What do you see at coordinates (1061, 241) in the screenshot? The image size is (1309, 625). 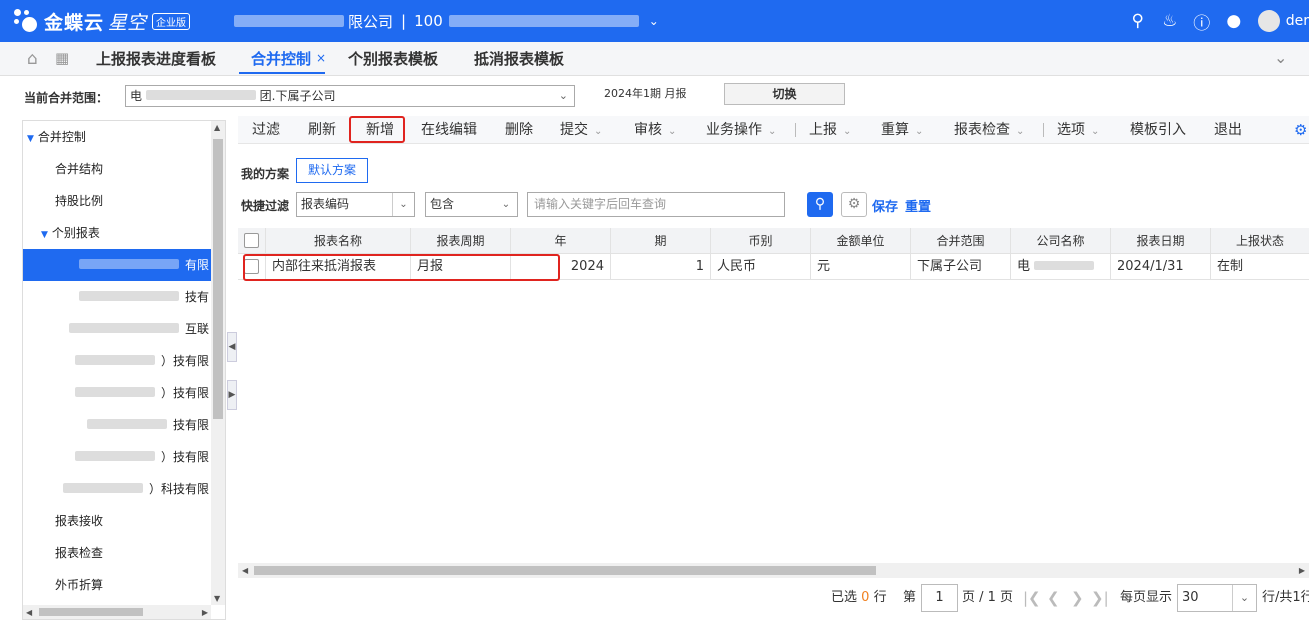 I see `column-header: 公司名称` at bounding box center [1061, 241].